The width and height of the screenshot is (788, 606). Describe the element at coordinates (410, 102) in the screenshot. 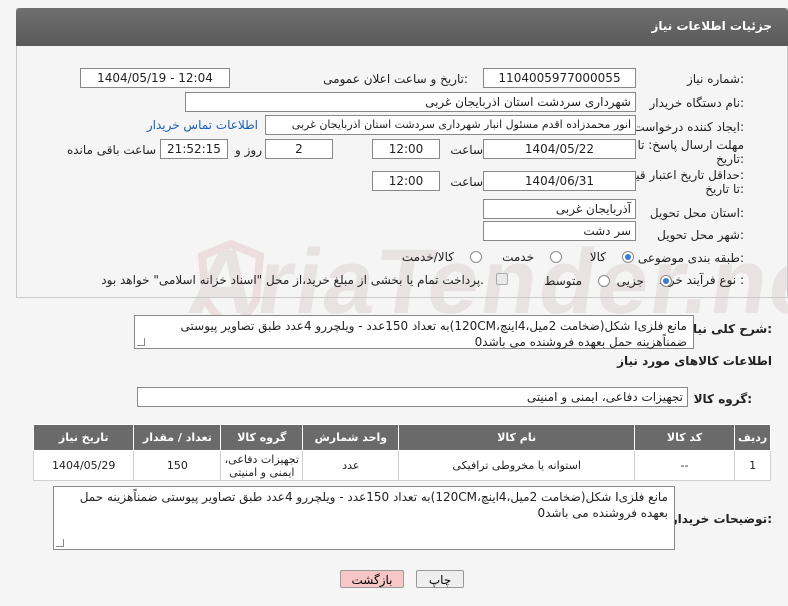

I see `buyer-org-field: شهرداری سردشت استان اذربایجان غربی` at that location.